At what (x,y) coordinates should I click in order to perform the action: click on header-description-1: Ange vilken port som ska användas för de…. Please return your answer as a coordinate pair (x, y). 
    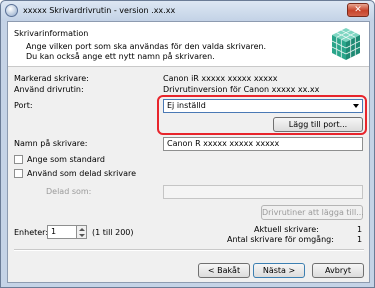
    Looking at the image, I should click on (146, 46).